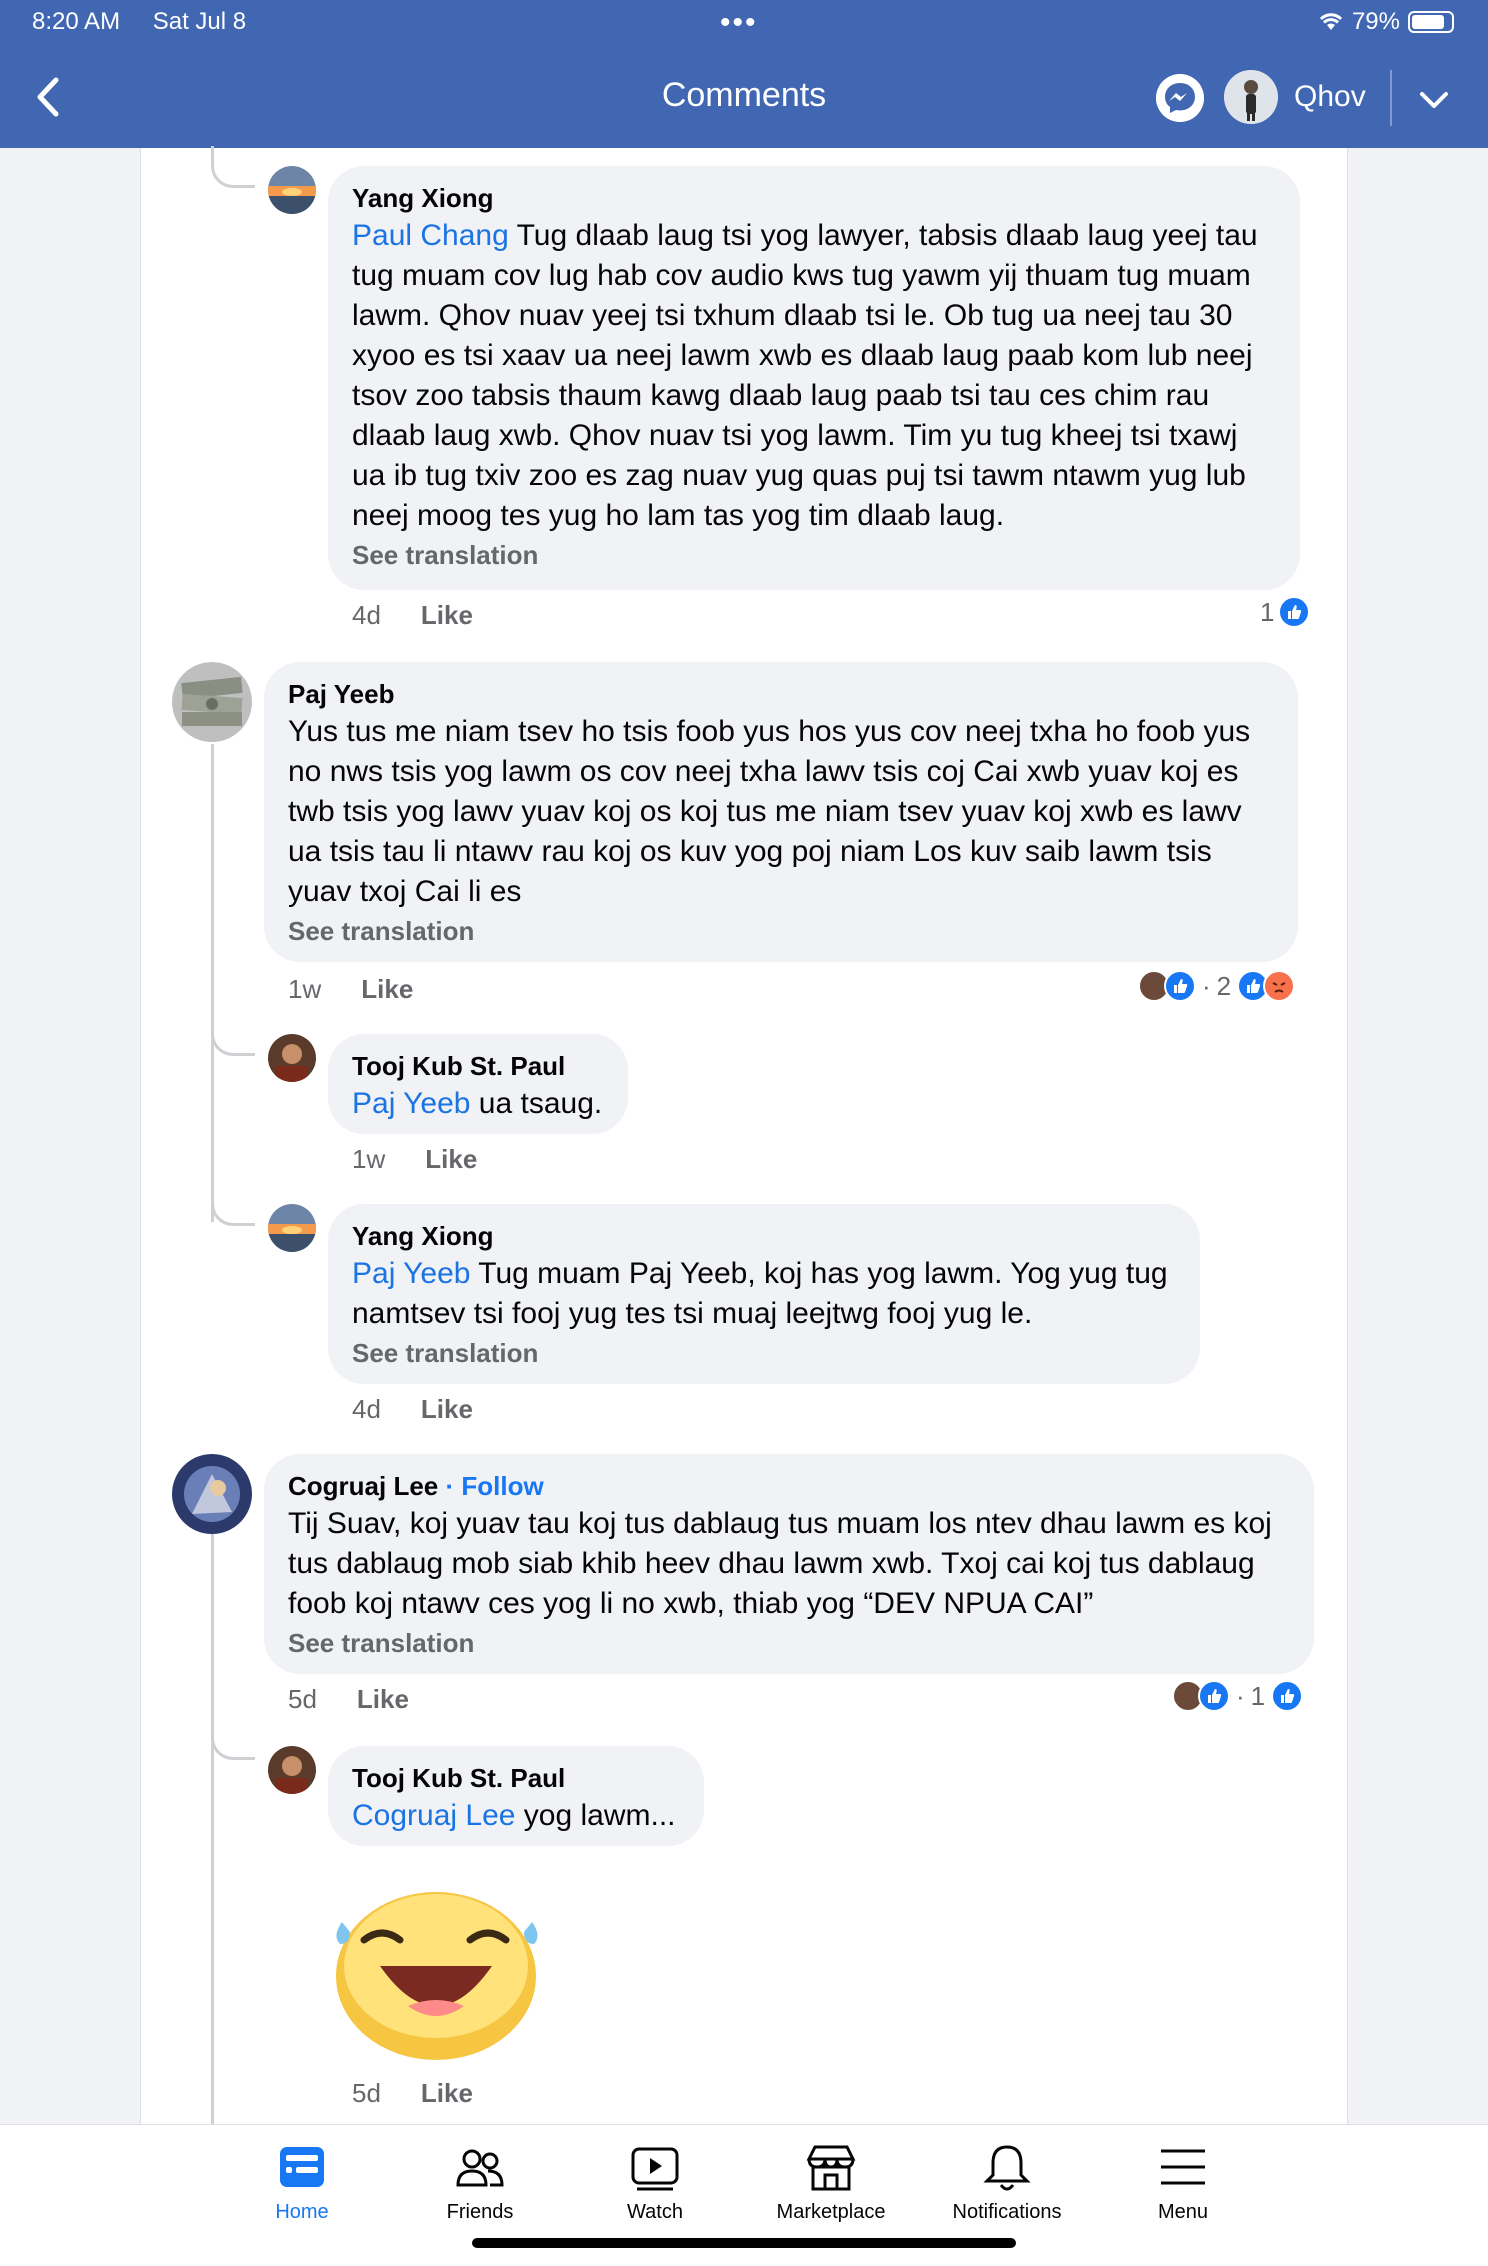 The image size is (1488, 2266). I want to click on wifi-icon, so click(1331, 21).